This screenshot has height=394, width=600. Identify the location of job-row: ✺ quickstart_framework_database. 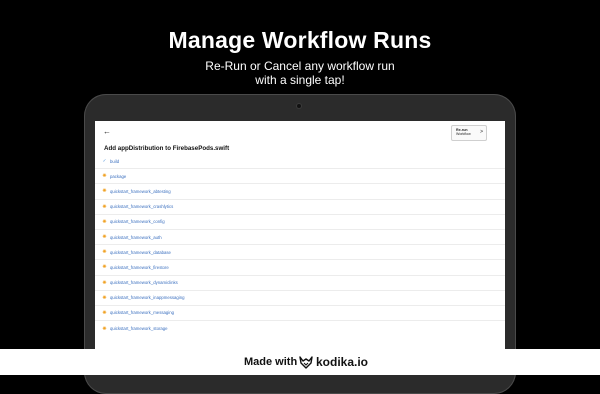
(300, 253).